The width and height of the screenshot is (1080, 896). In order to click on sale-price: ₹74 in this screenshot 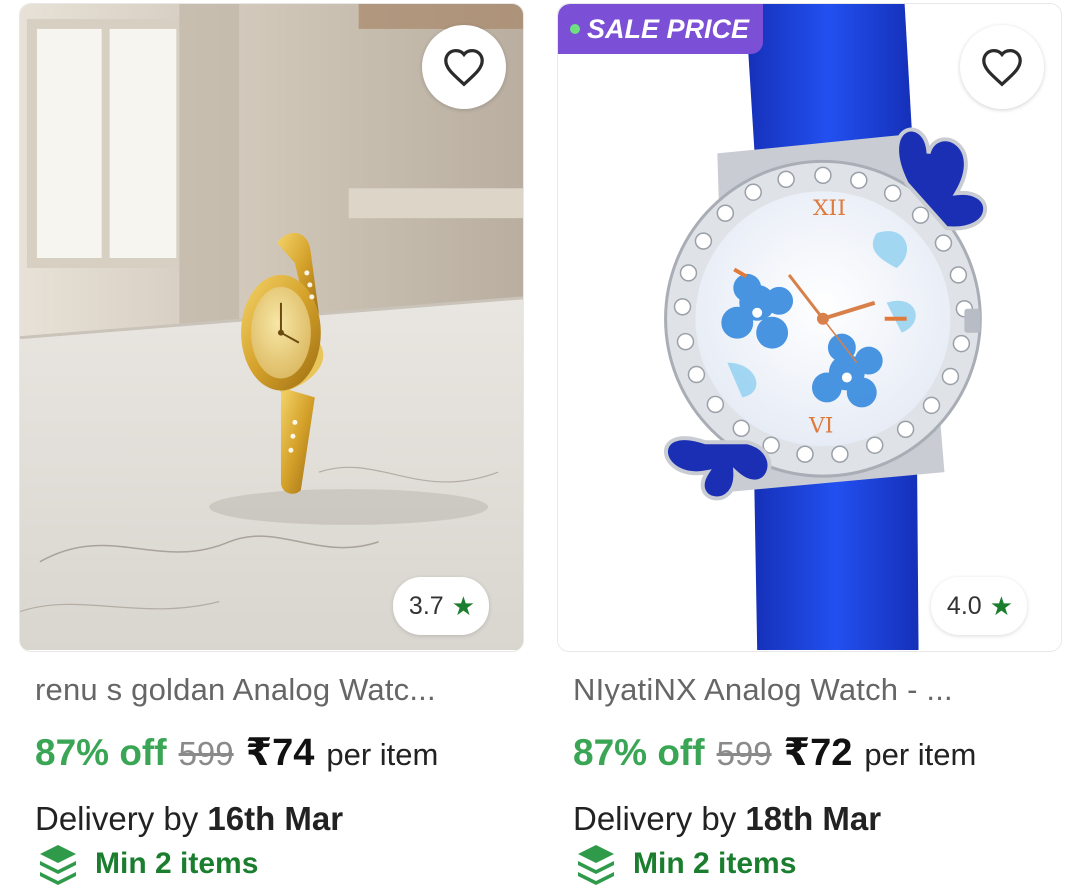, I will do `click(280, 753)`.